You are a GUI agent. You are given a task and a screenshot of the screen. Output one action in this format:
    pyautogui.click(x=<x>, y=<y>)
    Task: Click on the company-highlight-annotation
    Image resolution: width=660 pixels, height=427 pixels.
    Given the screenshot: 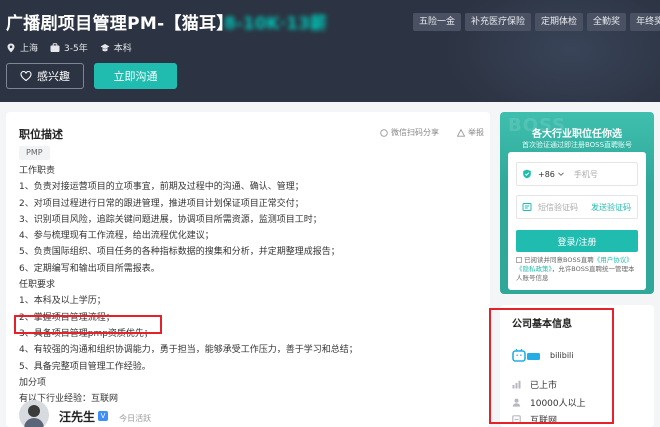 What is the action you would take?
    pyautogui.click(x=551, y=366)
    